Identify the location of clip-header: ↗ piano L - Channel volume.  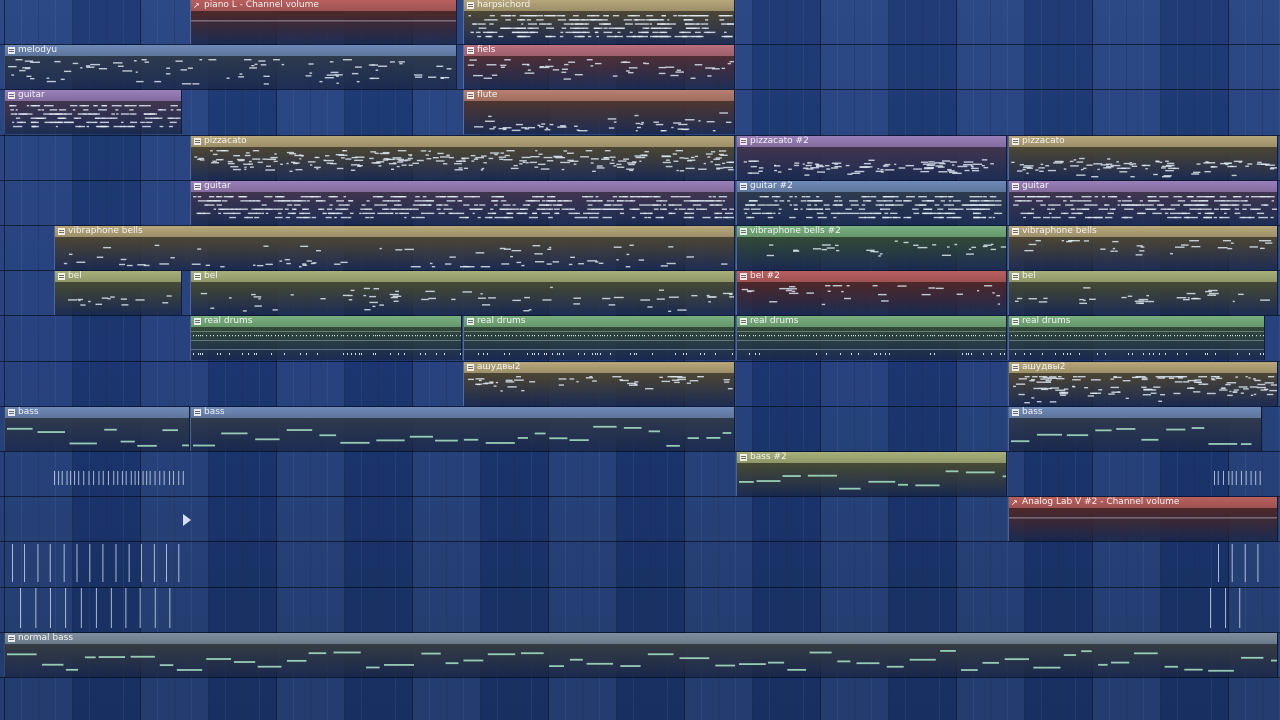
(323, 5).